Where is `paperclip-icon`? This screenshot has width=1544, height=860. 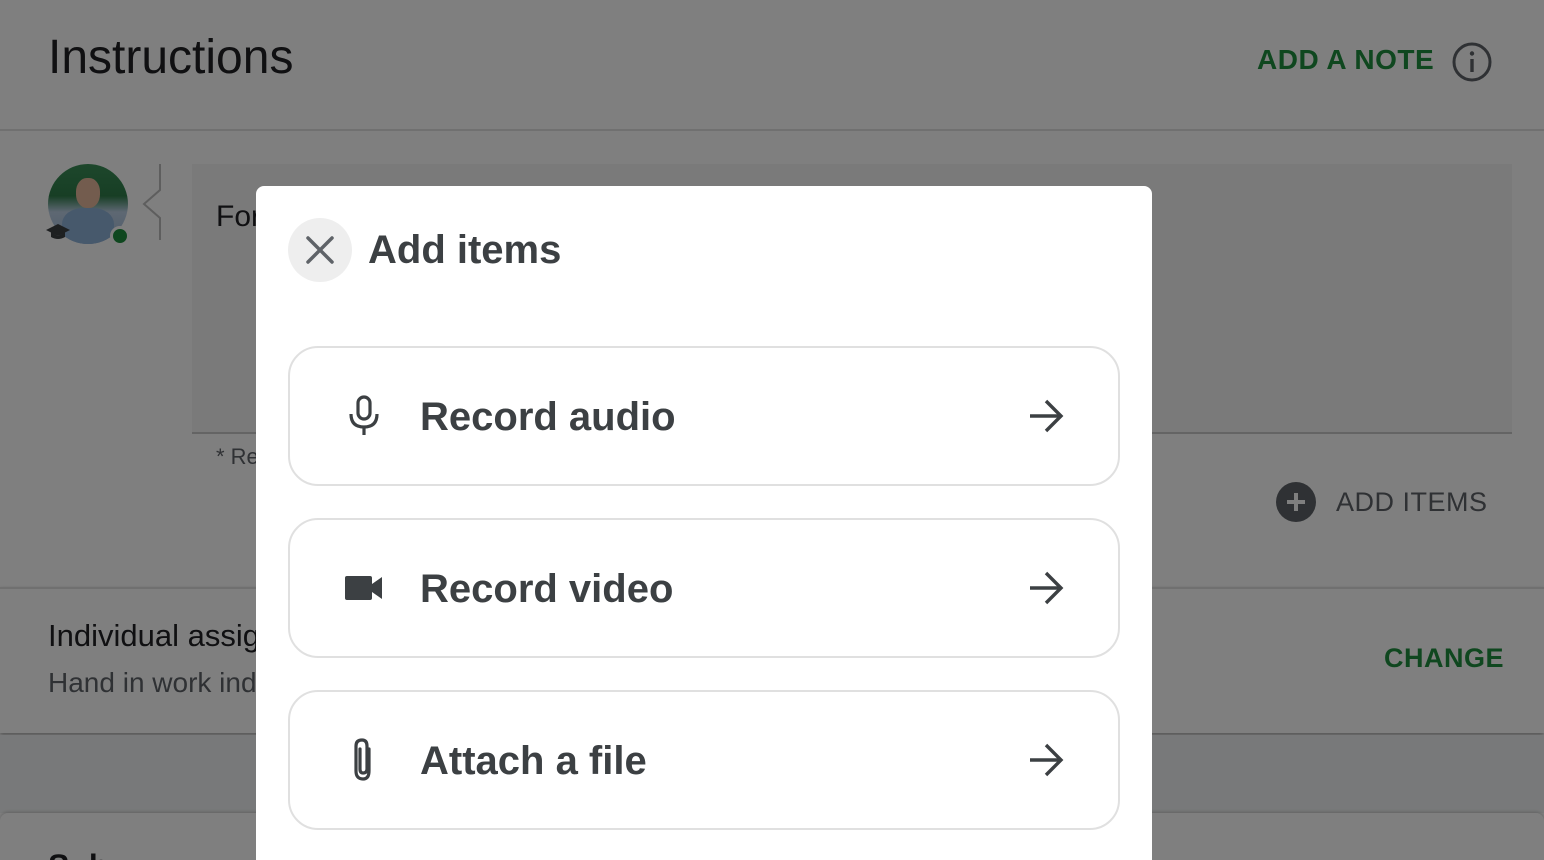 paperclip-icon is located at coordinates (364, 760).